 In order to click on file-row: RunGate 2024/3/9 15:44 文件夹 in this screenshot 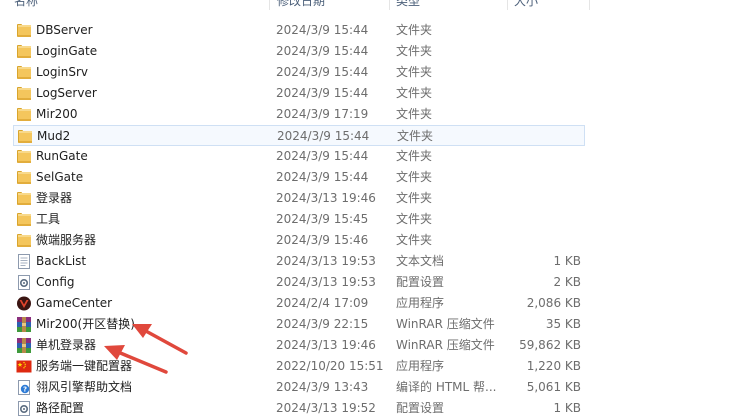, I will do `click(299, 156)`.